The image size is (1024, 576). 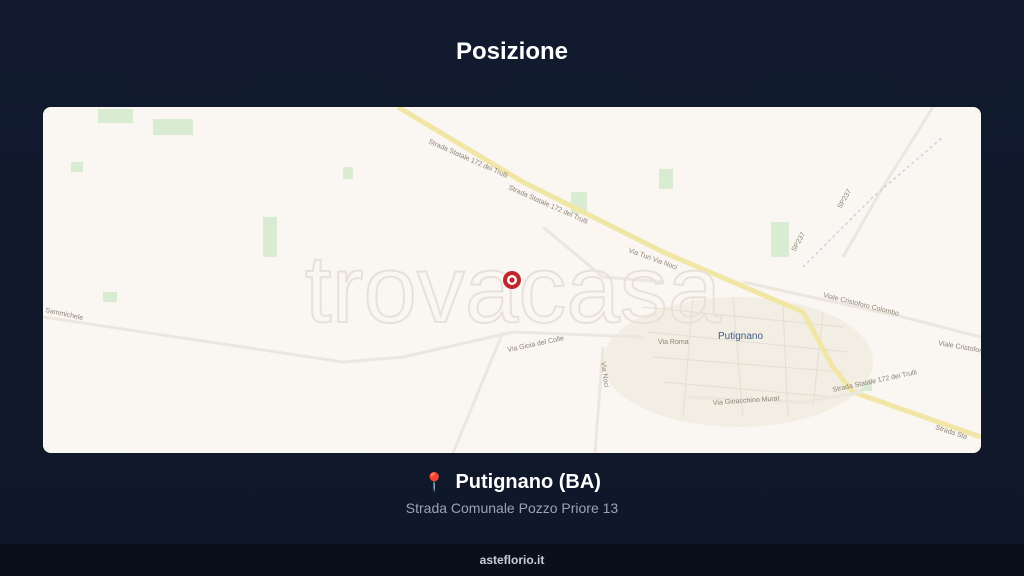 I want to click on location-marker-icon, so click(x=512, y=280).